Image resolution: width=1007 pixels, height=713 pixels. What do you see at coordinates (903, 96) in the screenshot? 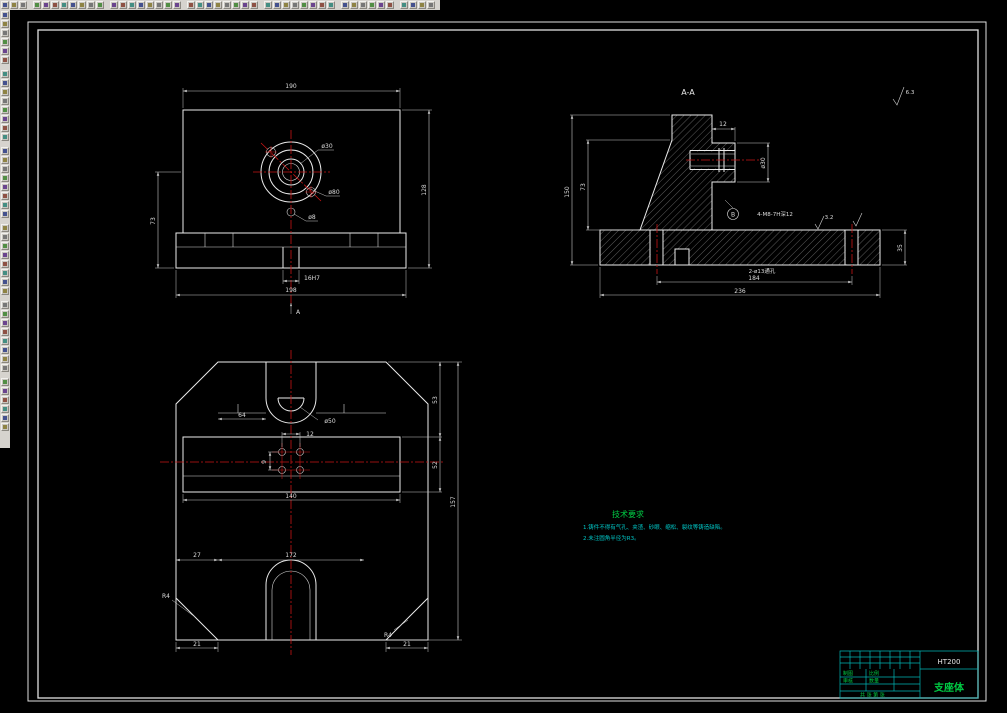
I see `roughness-icon: 6.3` at bounding box center [903, 96].